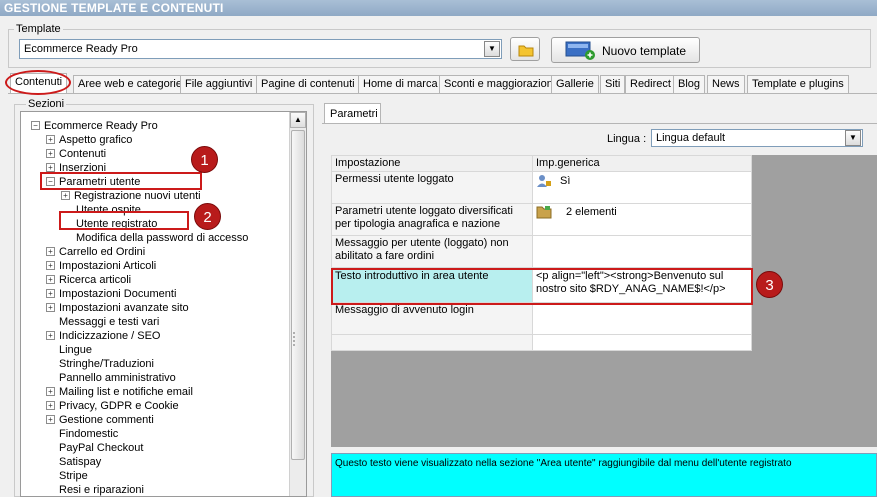  I want to click on row-value-cell: Sì, so click(642, 187).